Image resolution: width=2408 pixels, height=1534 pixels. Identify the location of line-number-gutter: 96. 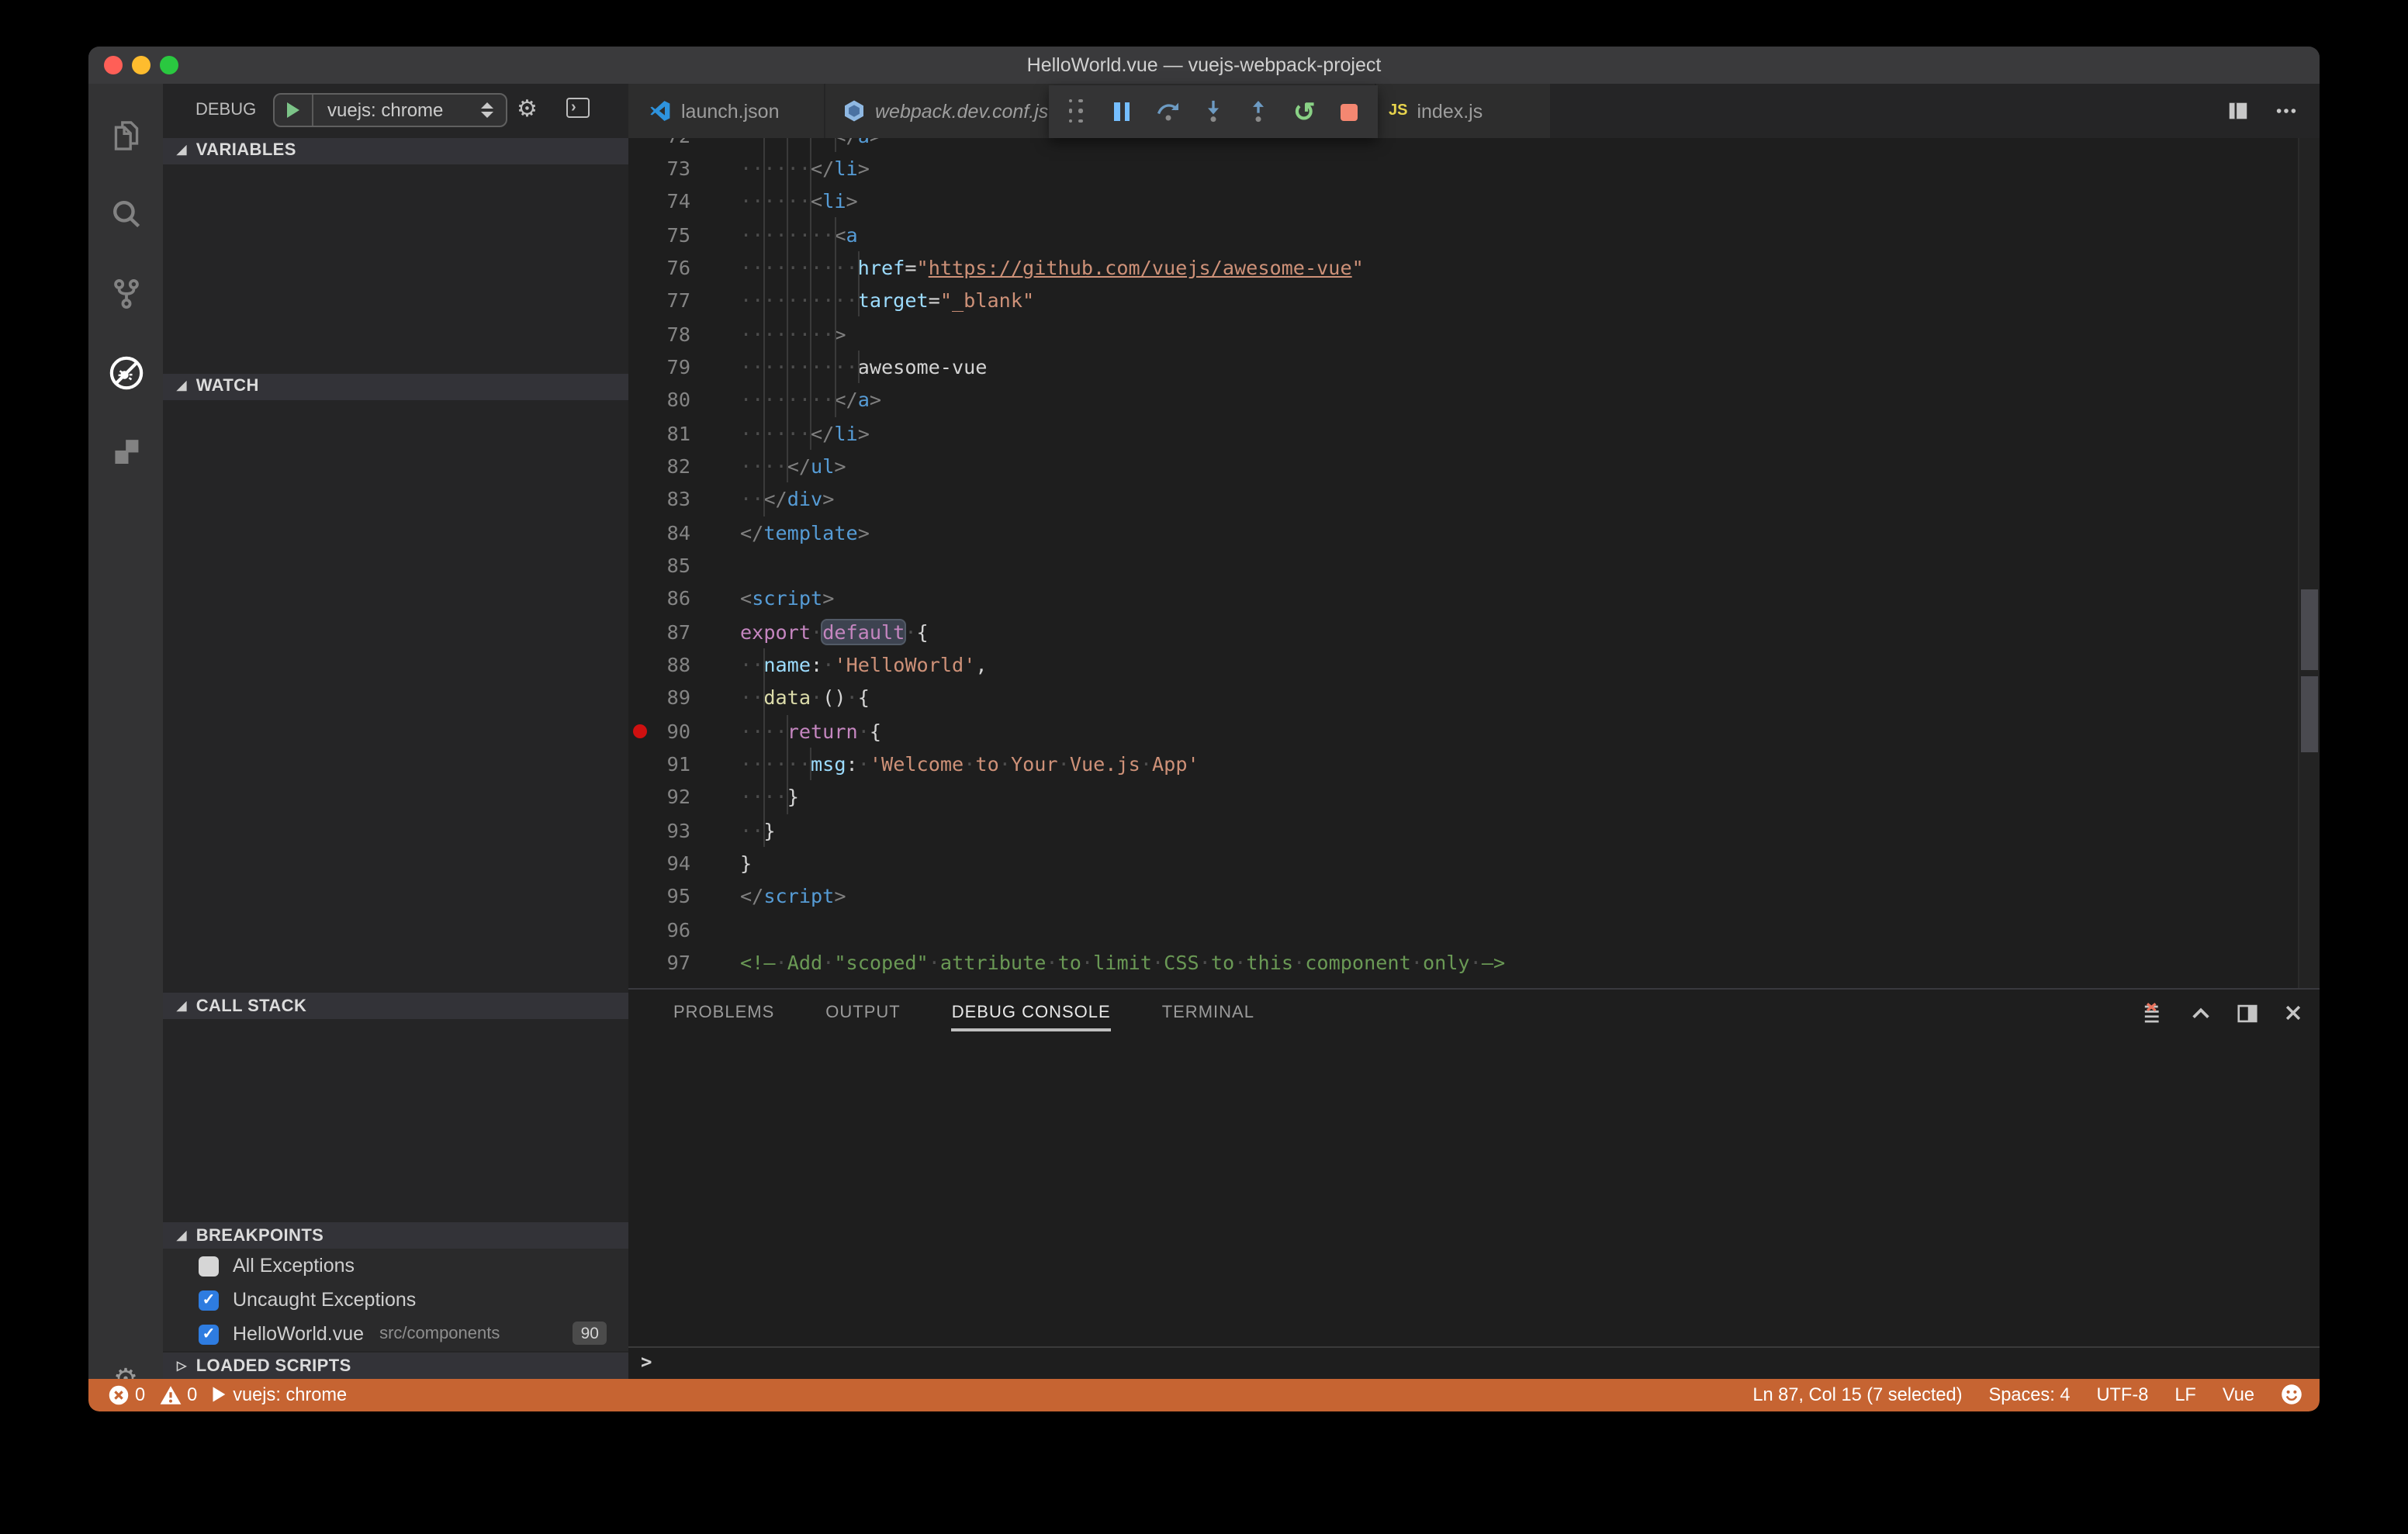
(684, 929).